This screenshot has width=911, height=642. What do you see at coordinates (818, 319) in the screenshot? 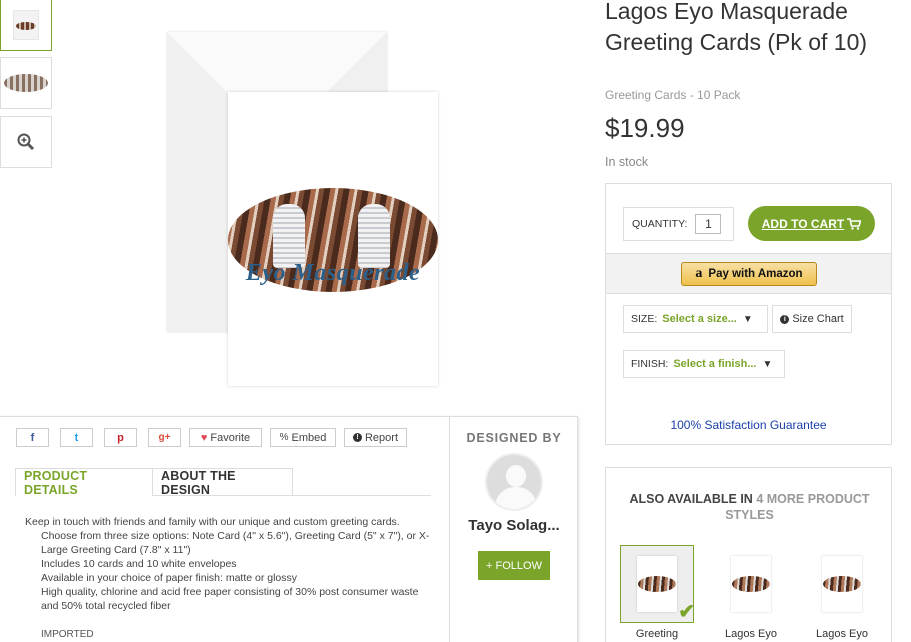
I see `size-chart-label: Size Chart` at bounding box center [818, 319].